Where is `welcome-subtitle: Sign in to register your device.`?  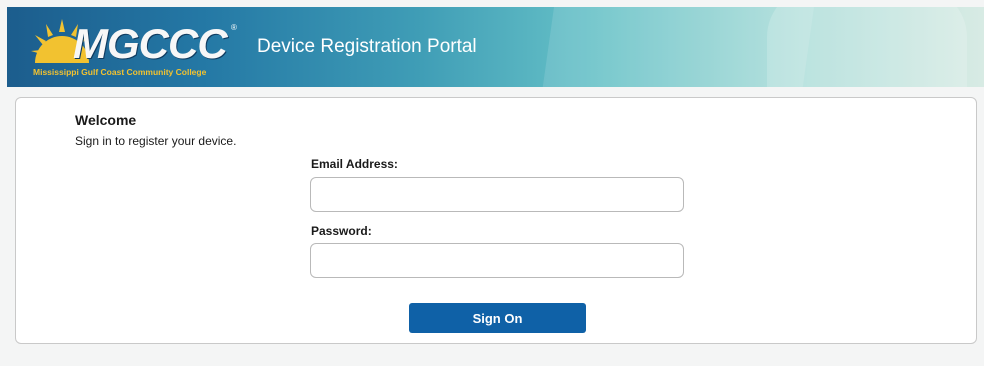
welcome-subtitle: Sign in to register your device. is located at coordinates (156, 141).